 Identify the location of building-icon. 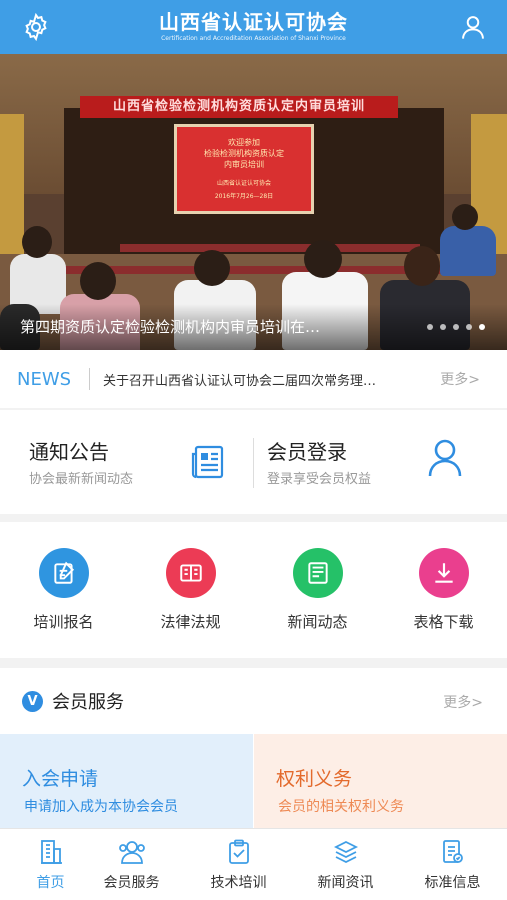
(51, 852).